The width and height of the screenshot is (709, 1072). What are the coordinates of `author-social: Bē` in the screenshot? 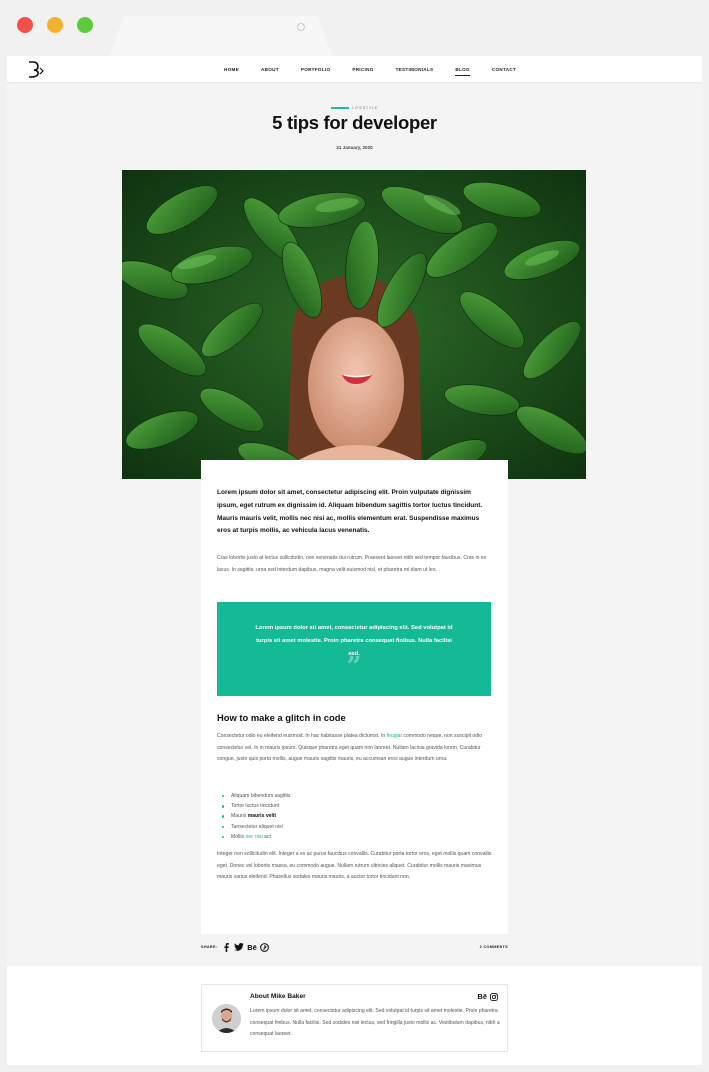 It's located at (487, 996).